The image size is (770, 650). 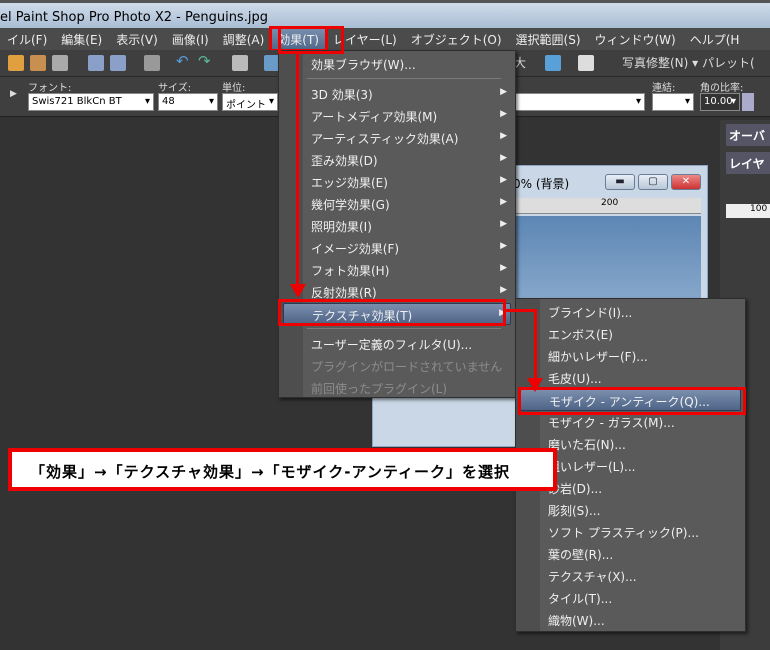 What do you see at coordinates (715, 39) in the screenshot?
I see `menu-10: ヘルプ(H` at bounding box center [715, 39].